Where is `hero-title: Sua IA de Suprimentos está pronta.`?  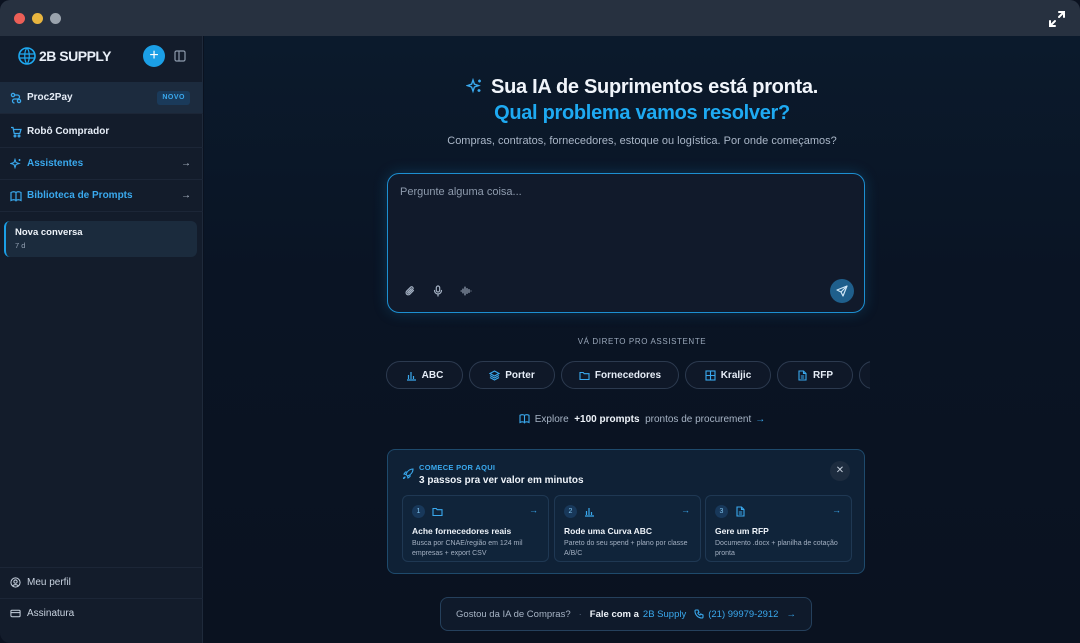
hero-title: Sua IA de Suprimentos está pronta. is located at coordinates (654, 87).